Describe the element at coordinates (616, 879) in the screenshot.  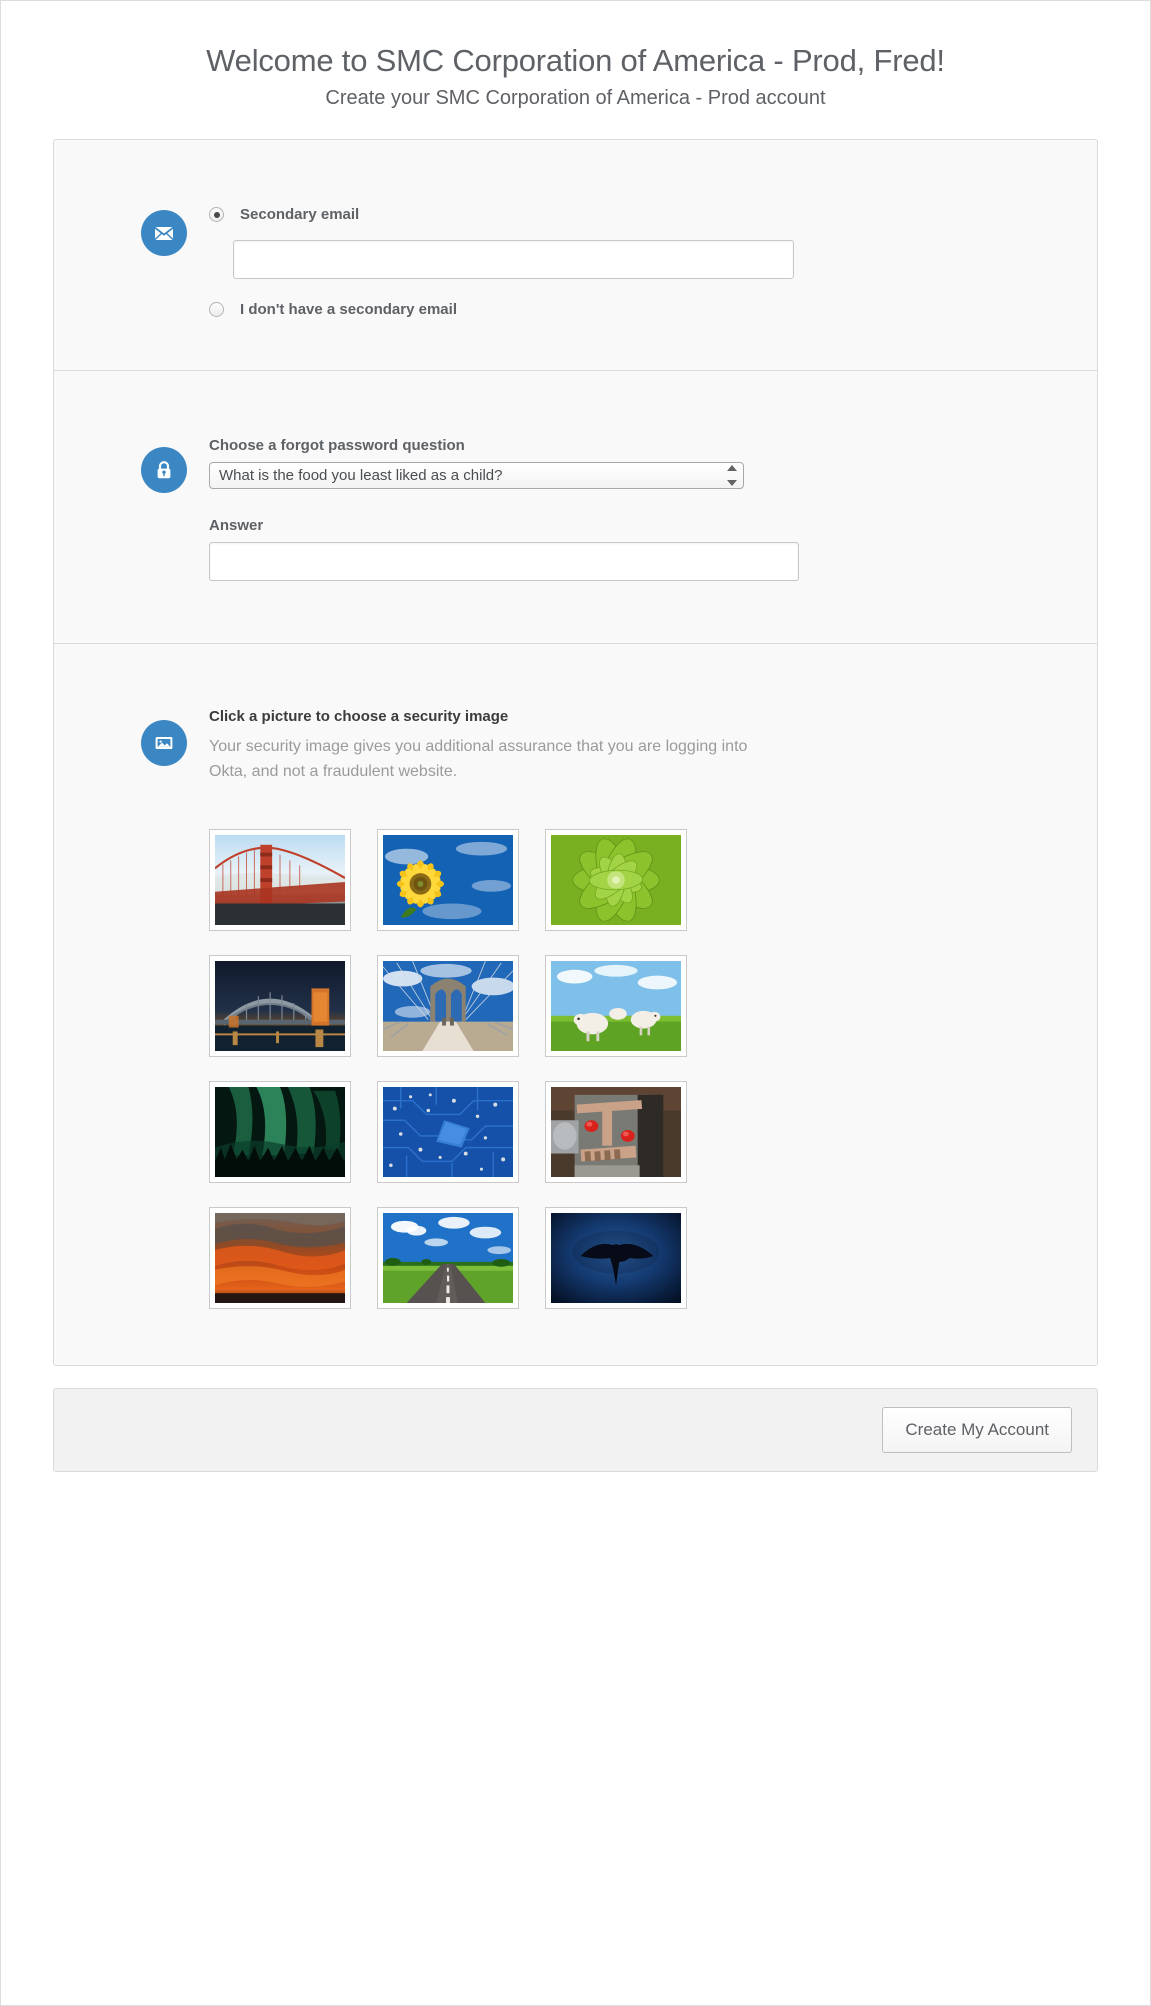
I see `security-image-option-green-succulent-plant` at that location.